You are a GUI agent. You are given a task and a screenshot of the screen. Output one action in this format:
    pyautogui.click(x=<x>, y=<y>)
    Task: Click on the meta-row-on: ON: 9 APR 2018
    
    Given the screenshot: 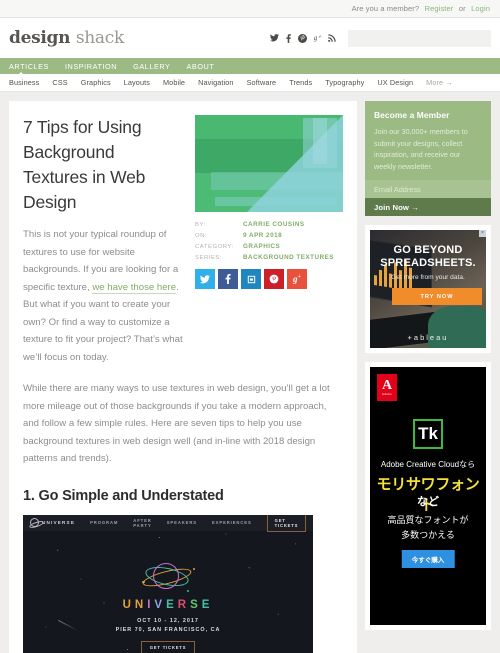 What is the action you would take?
    pyautogui.click(x=269, y=235)
    